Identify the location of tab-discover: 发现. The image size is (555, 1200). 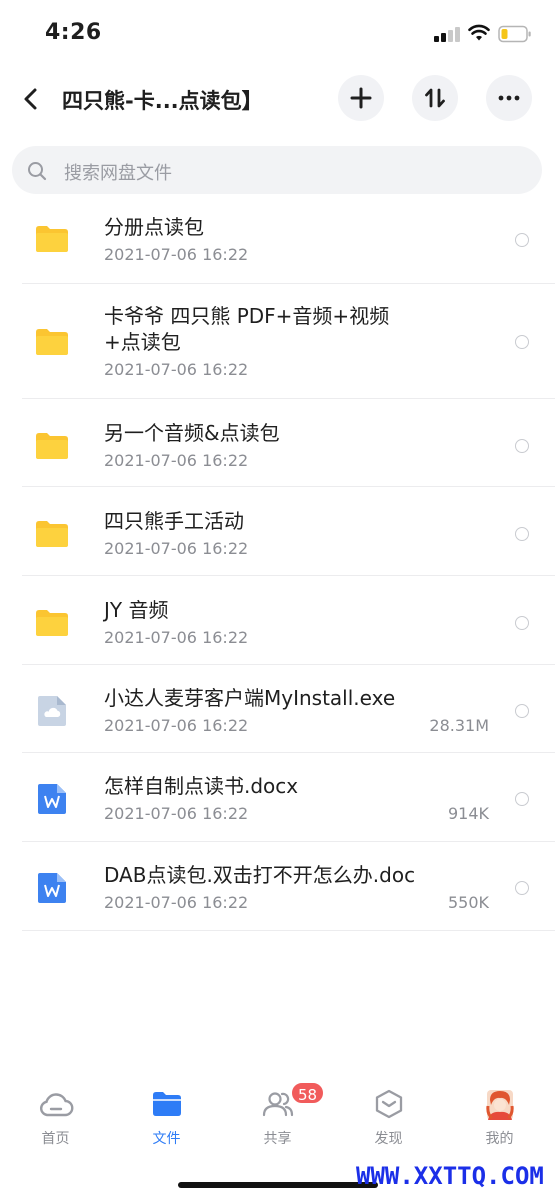
(388, 1120).